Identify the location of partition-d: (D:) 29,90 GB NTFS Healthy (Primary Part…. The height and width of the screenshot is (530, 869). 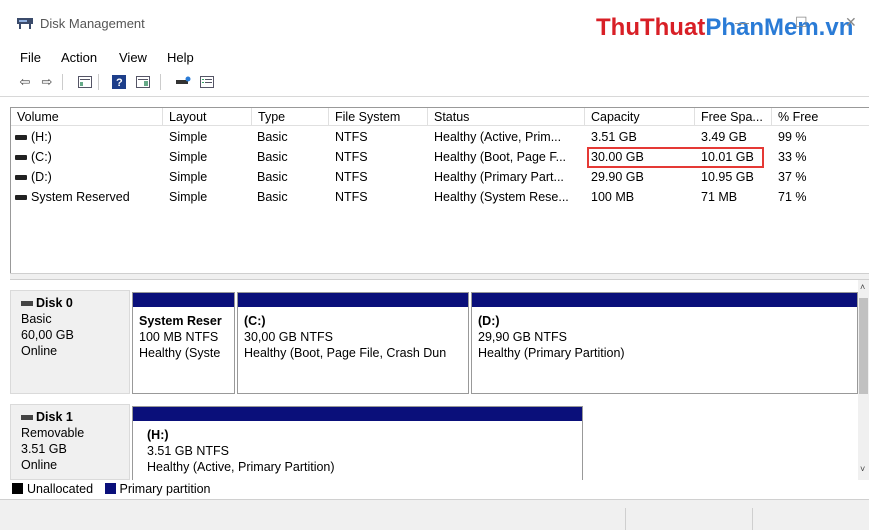
(664, 343).